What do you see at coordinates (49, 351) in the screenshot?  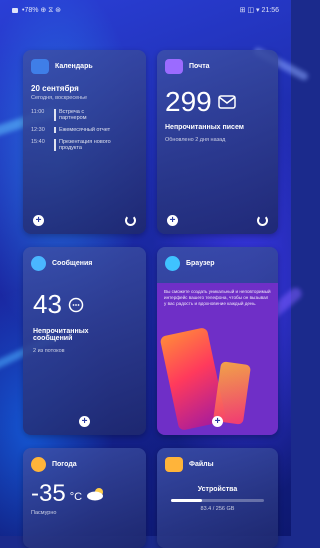 I see `messages-sub: 2 из потоков` at bounding box center [49, 351].